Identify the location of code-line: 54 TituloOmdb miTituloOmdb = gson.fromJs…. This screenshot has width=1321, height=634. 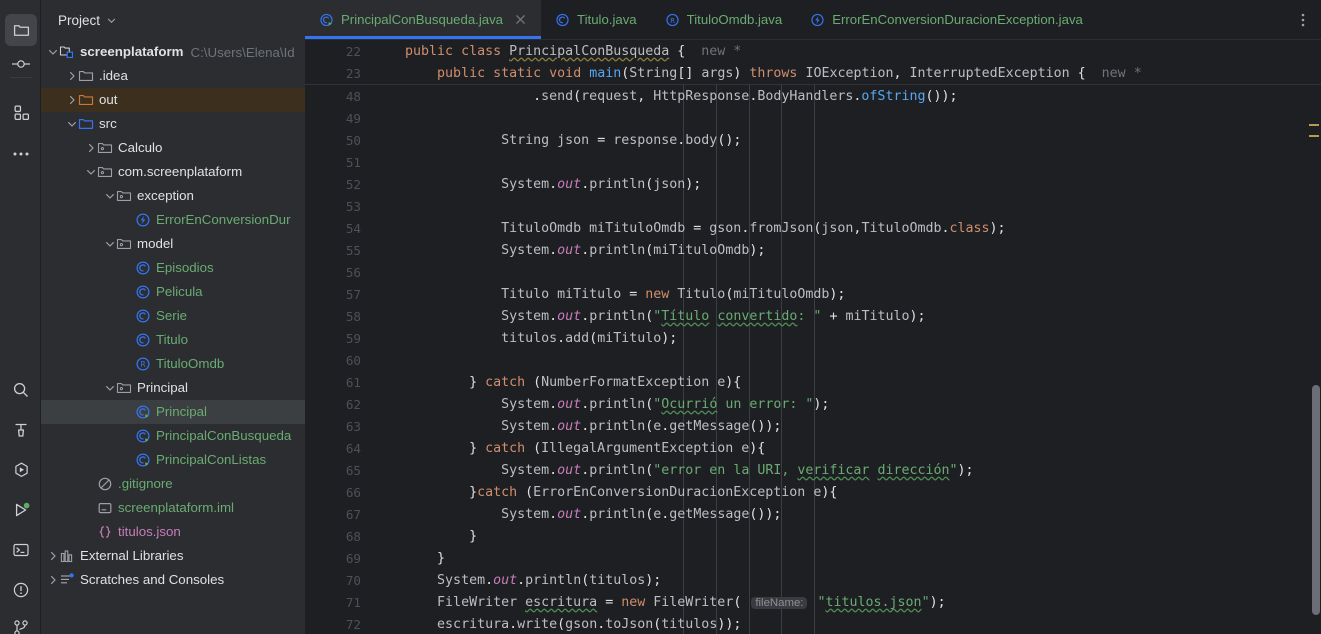
(813, 228).